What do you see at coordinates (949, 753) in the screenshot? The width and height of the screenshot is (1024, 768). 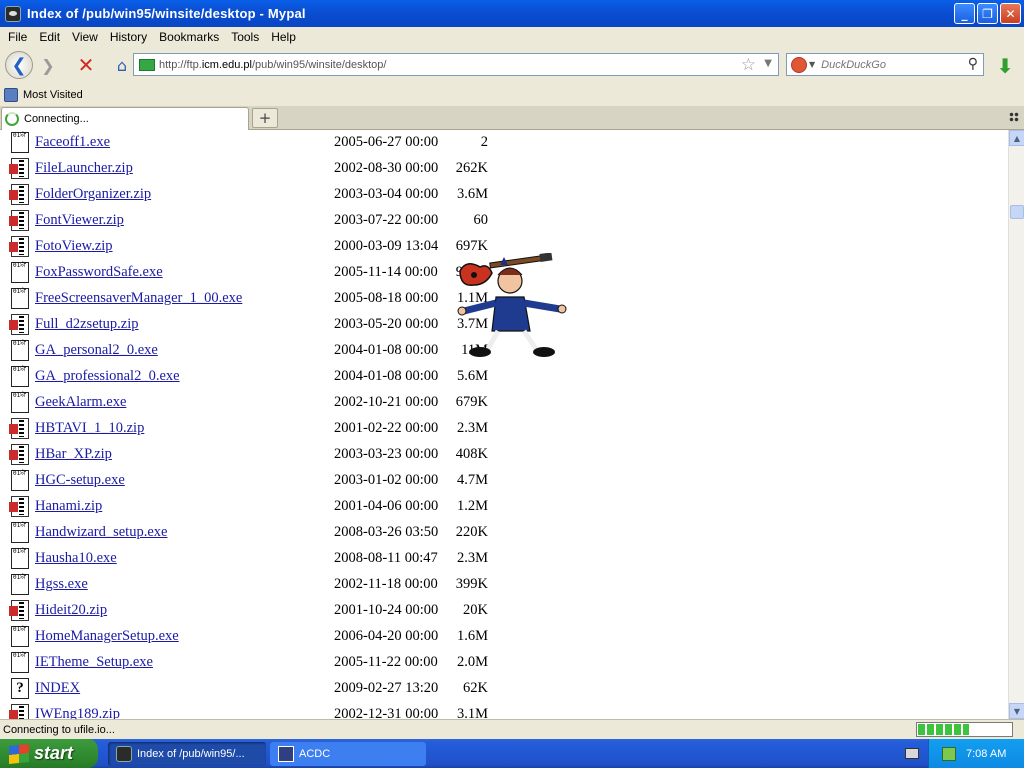 I see `network-icon` at bounding box center [949, 753].